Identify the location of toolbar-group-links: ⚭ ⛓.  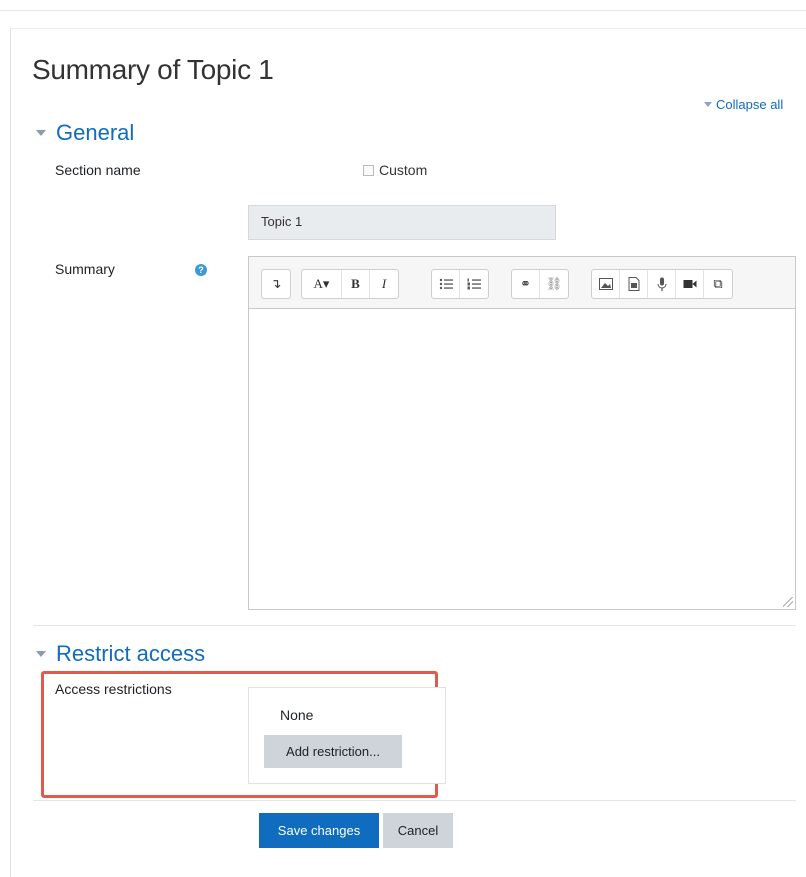
(540, 284).